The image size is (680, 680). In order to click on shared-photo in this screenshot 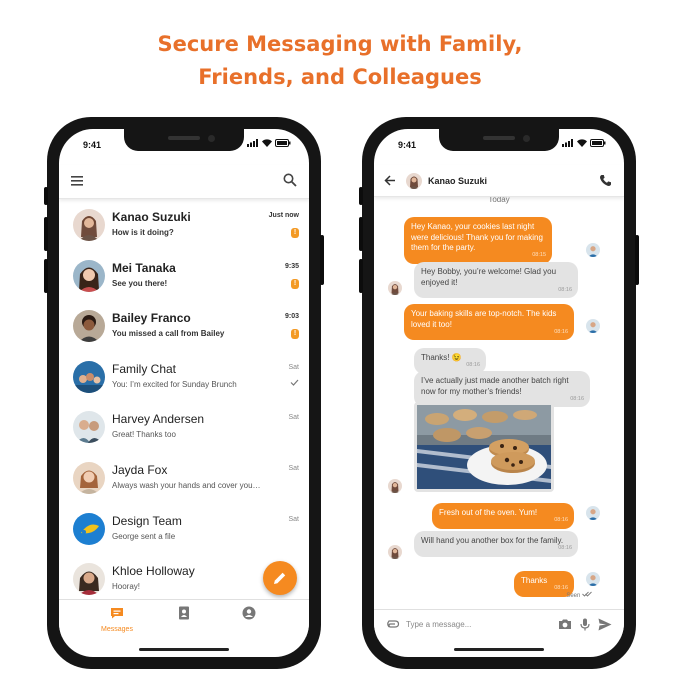, I will do `click(484, 447)`.